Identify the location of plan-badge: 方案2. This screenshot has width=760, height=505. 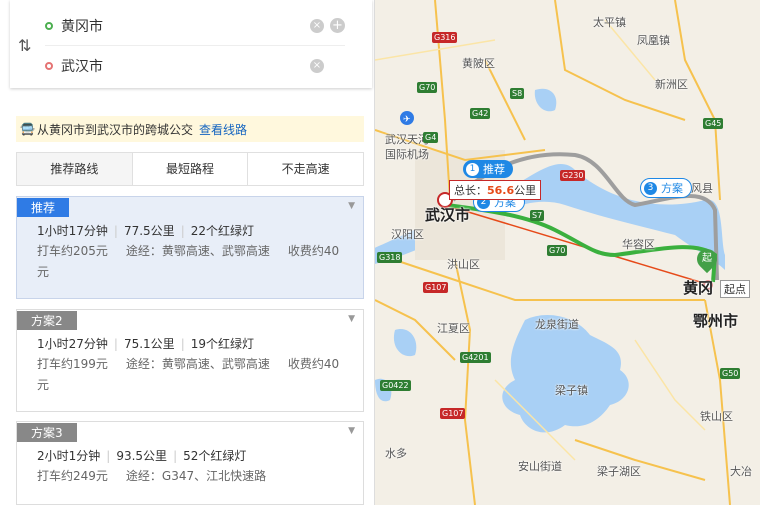
(47, 320).